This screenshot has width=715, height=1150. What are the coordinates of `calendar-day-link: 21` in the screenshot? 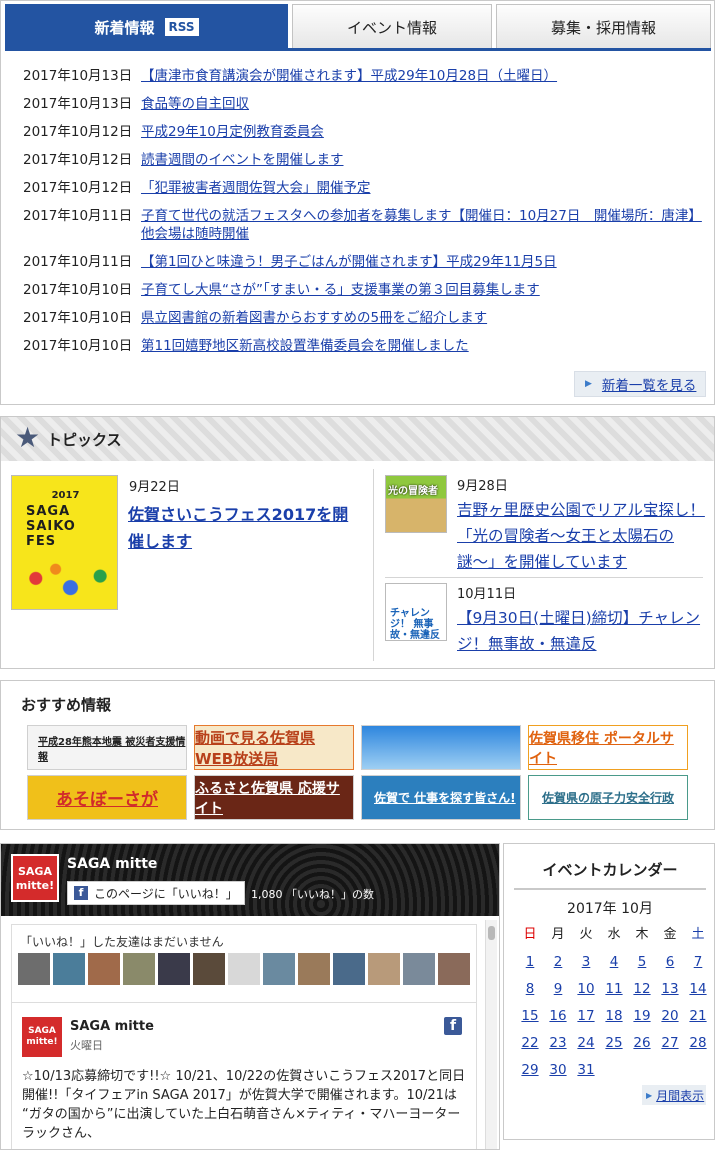 It's located at (697, 1016).